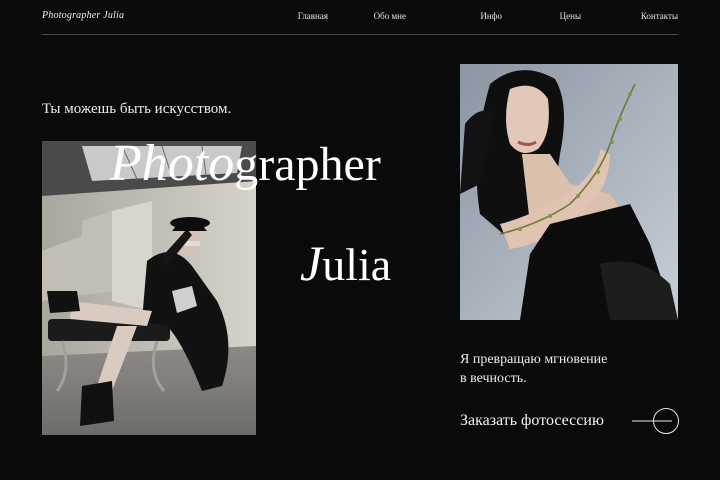 This screenshot has width=720, height=480. Describe the element at coordinates (172, 163) in the screenshot. I see `hero-title-script-1: Photo` at that location.